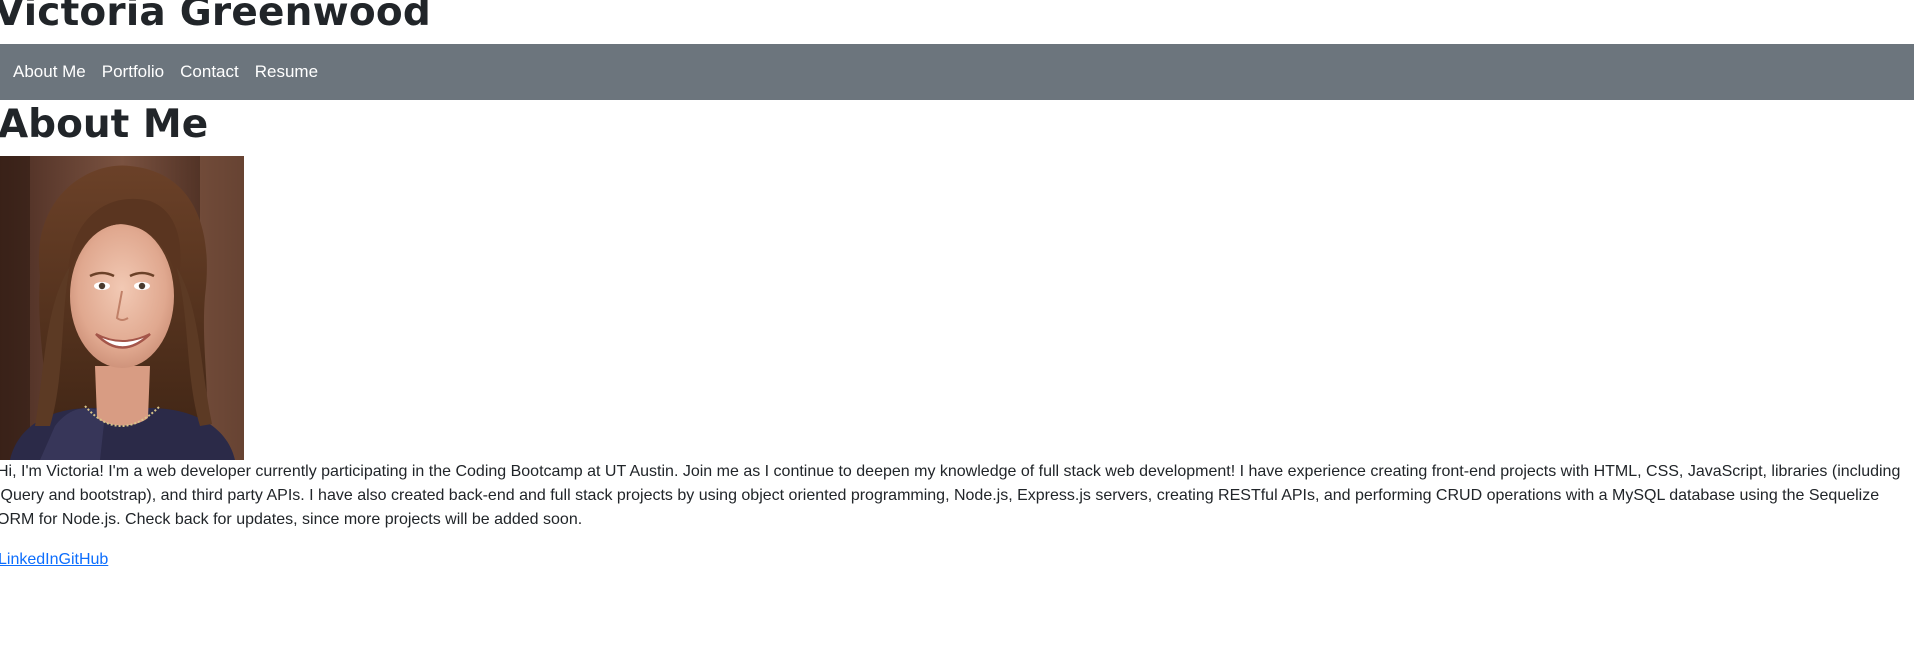  Describe the element at coordinates (209, 72) in the screenshot. I see `nav-link-contact: Contact` at that location.